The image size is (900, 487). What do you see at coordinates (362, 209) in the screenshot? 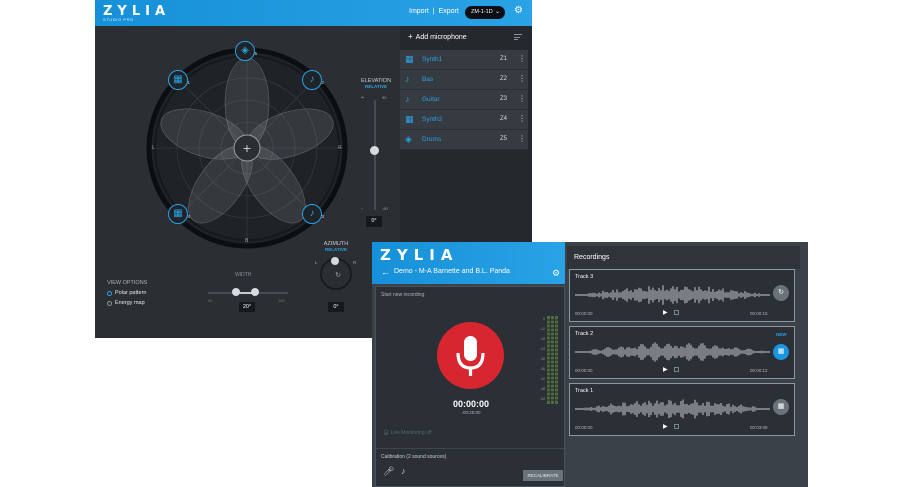
I see `elevation-minus: -` at bounding box center [362, 209].